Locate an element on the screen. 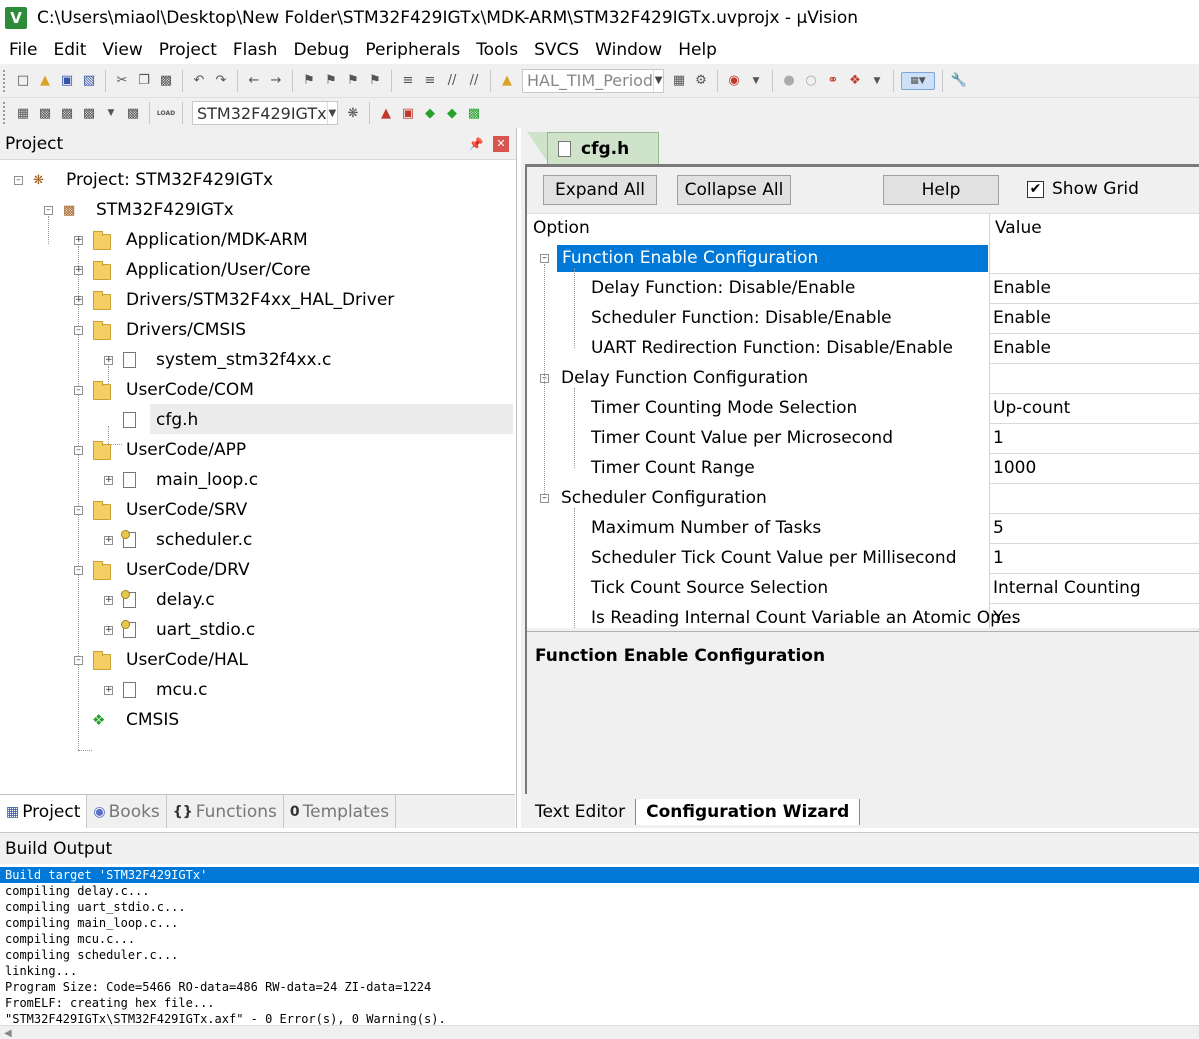  grid-row: Delay Function: Disable/Enable Enable is located at coordinates (863, 289).